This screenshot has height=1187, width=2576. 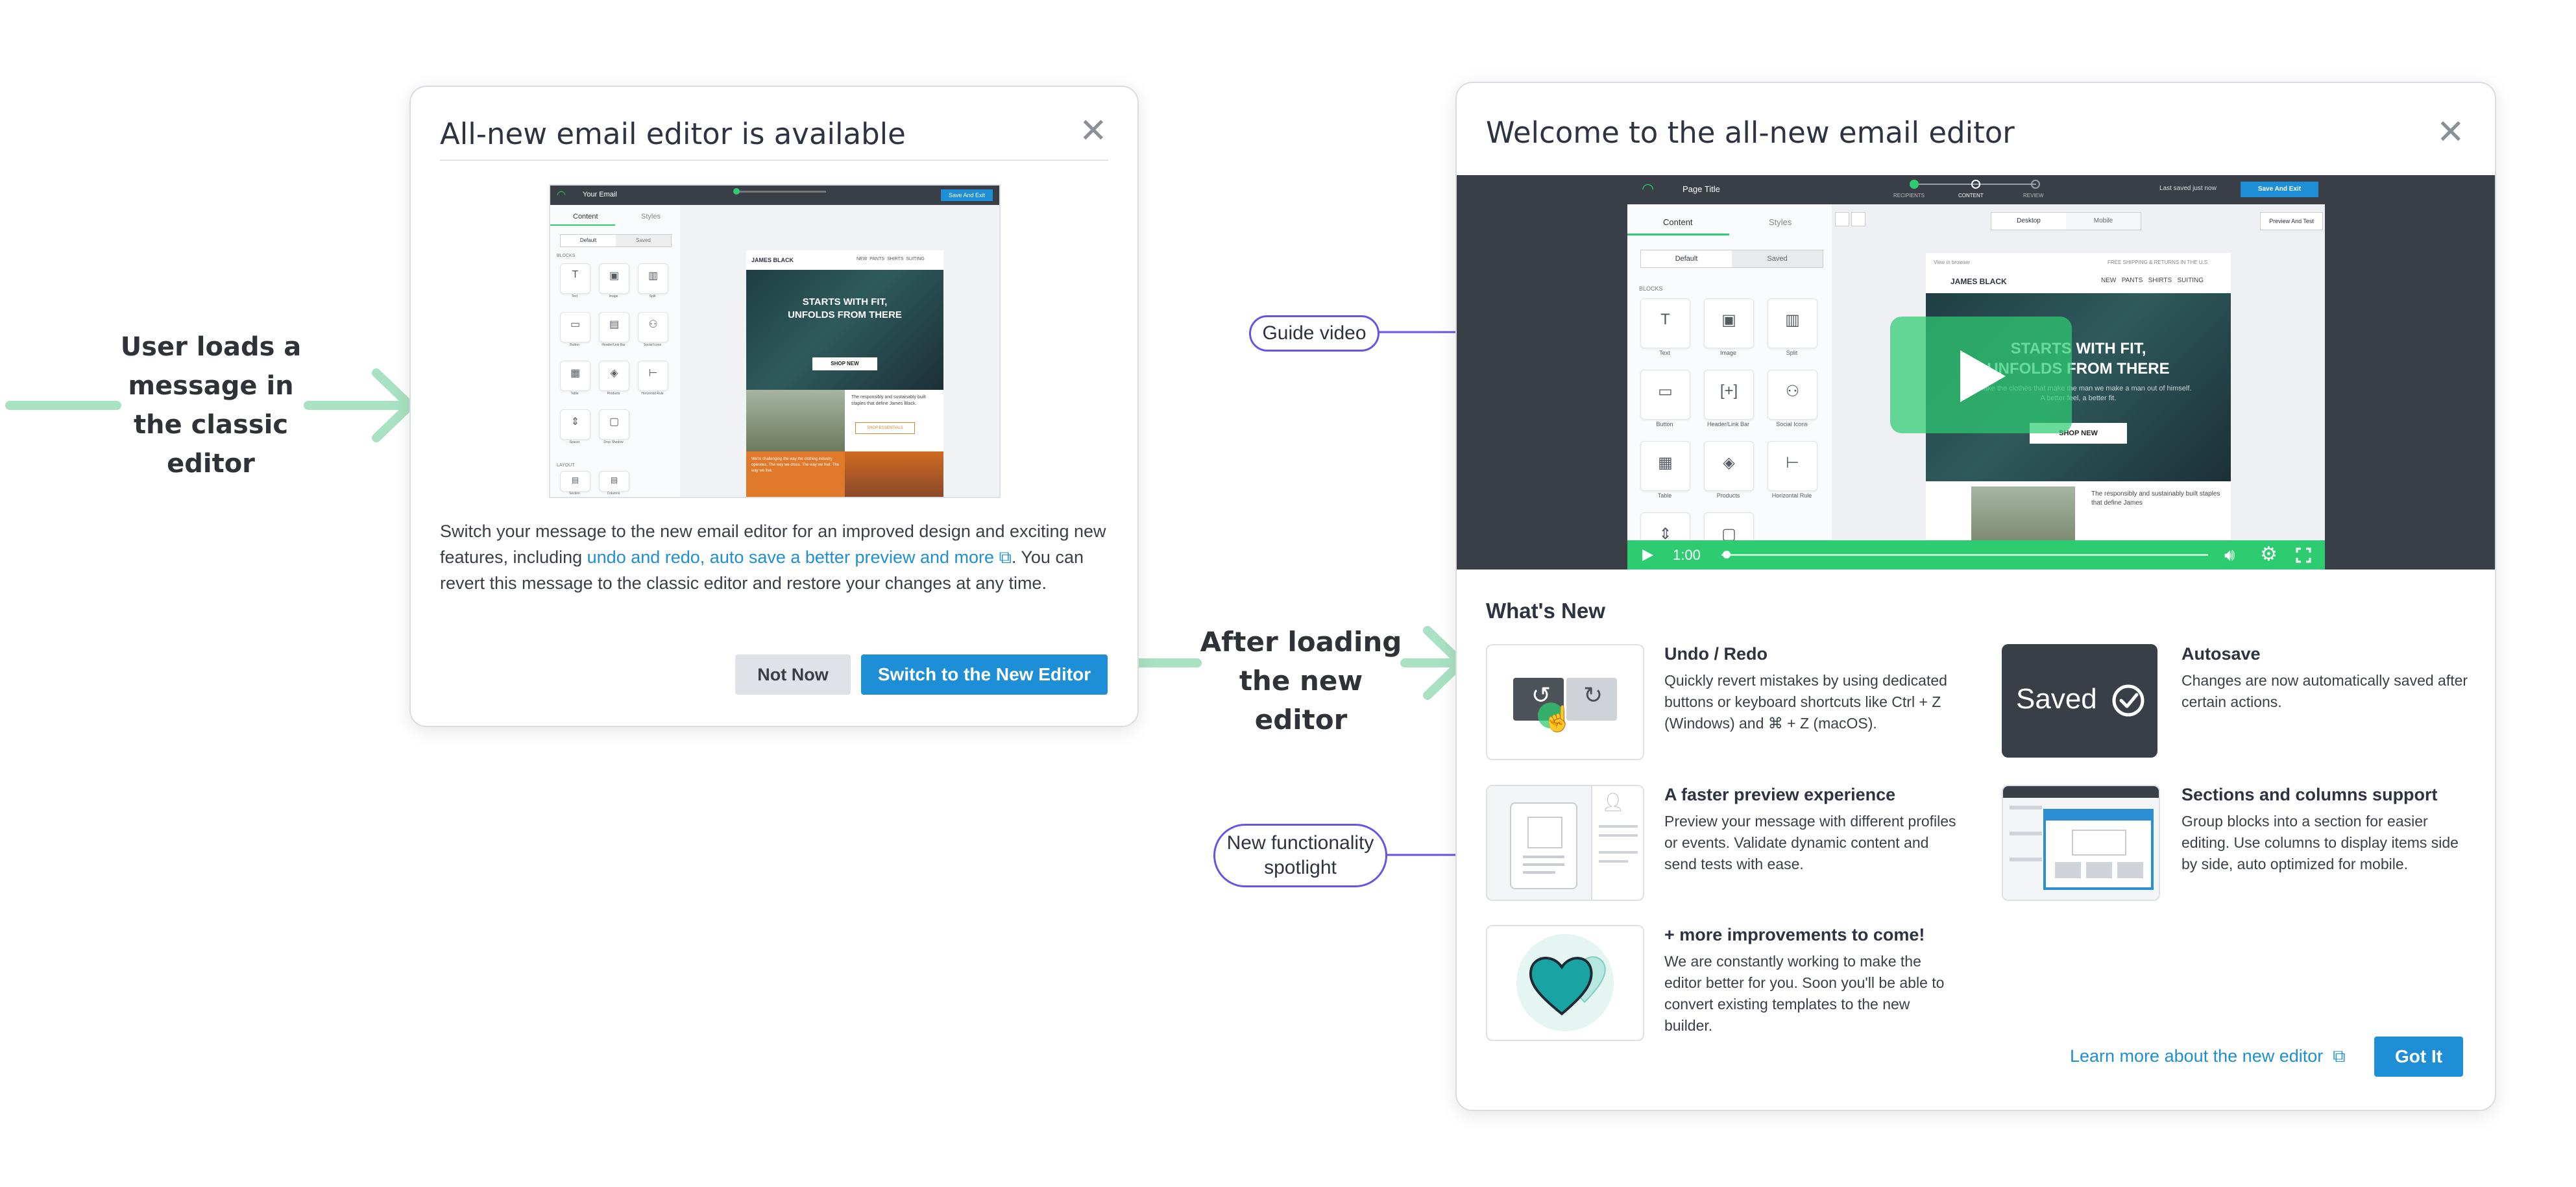 I want to click on classic-block-tile: ⚇, so click(x=653, y=327).